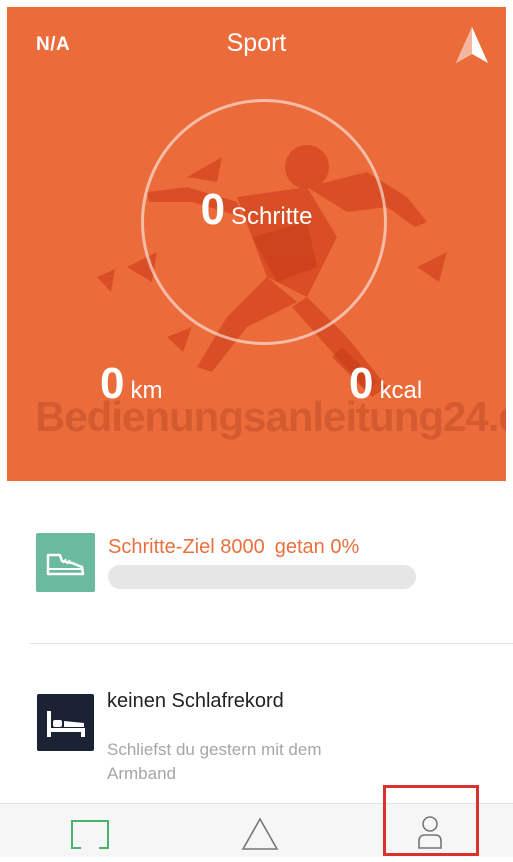 Image resolution: width=513 pixels, height=862 pixels. What do you see at coordinates (272, 216) in the screenshot?
I see `steps-unit: Schritte` at bounding box center [272, 216].